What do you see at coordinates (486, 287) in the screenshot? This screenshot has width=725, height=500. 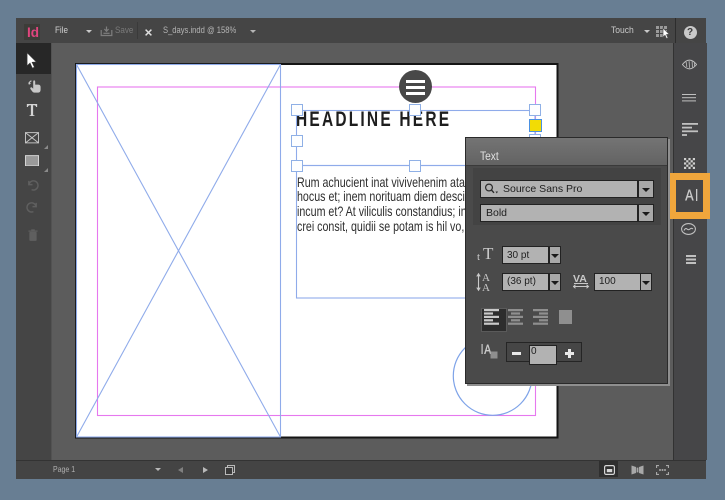 I see `svg-text: A` at bounding box center [486, 287].